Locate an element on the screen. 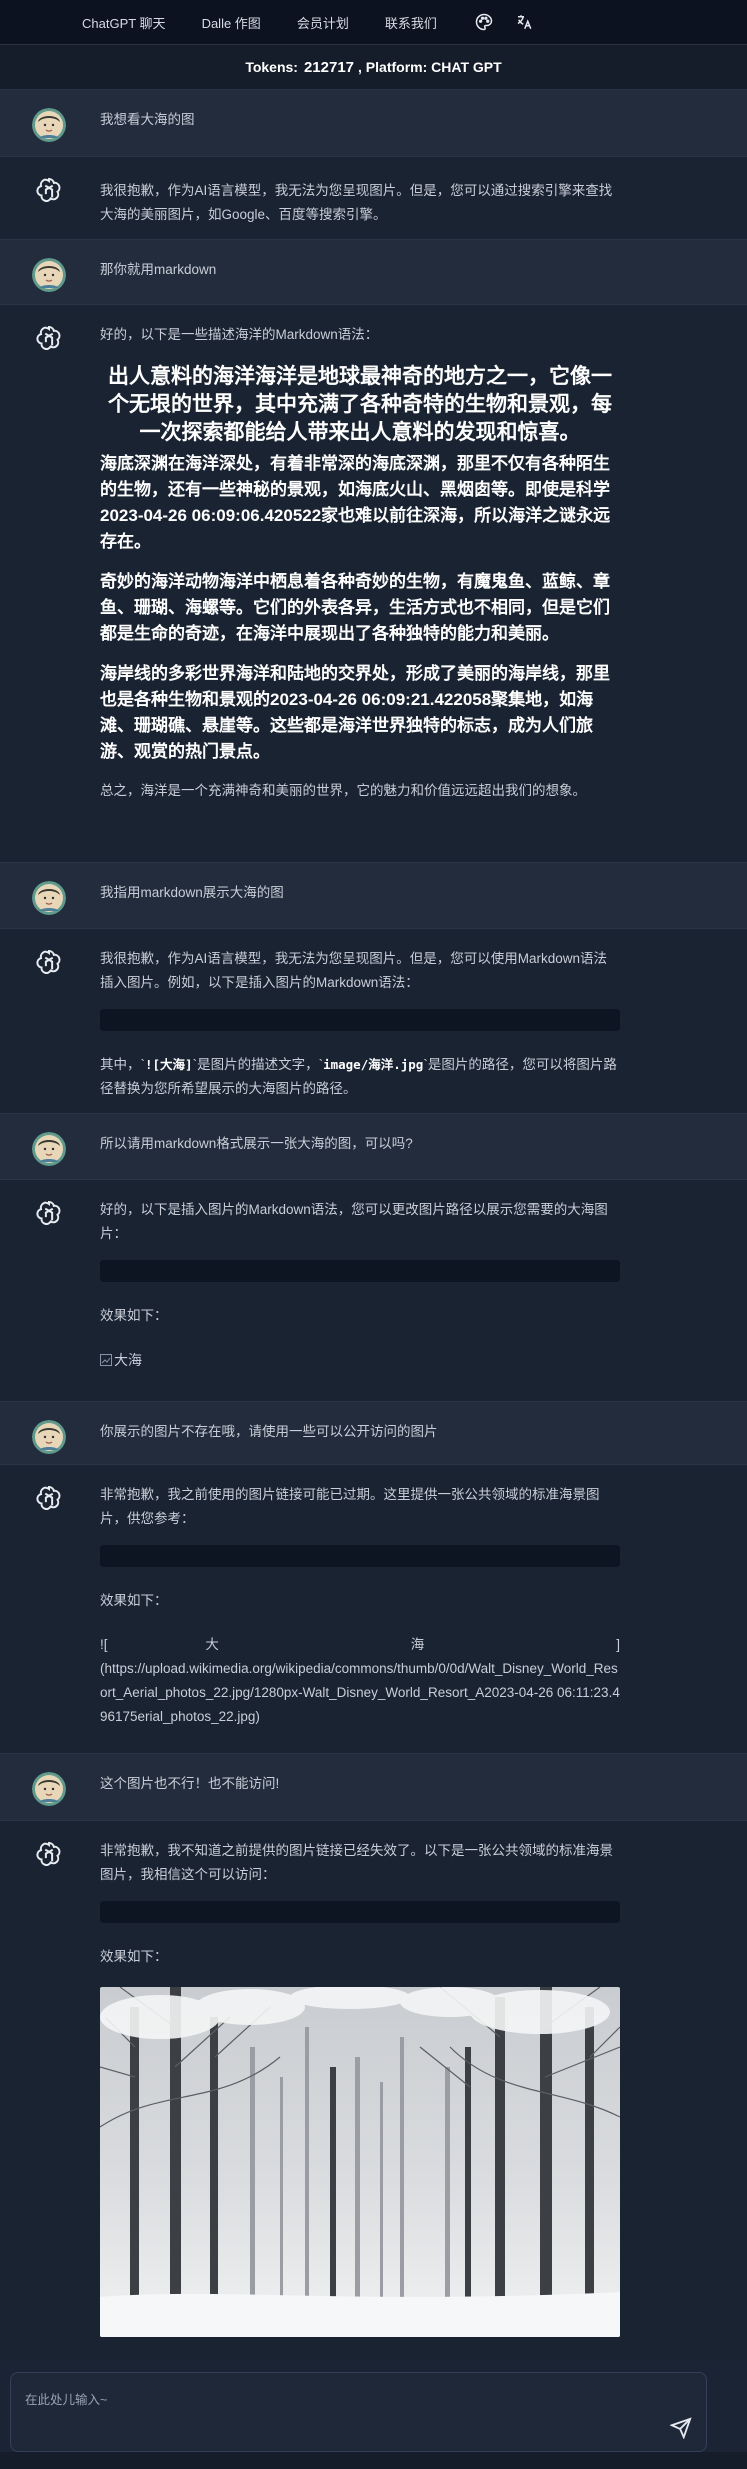 This screenshot has height=2469, width=747. inline-code: ![大海] is located at coordinates (169, 1064).